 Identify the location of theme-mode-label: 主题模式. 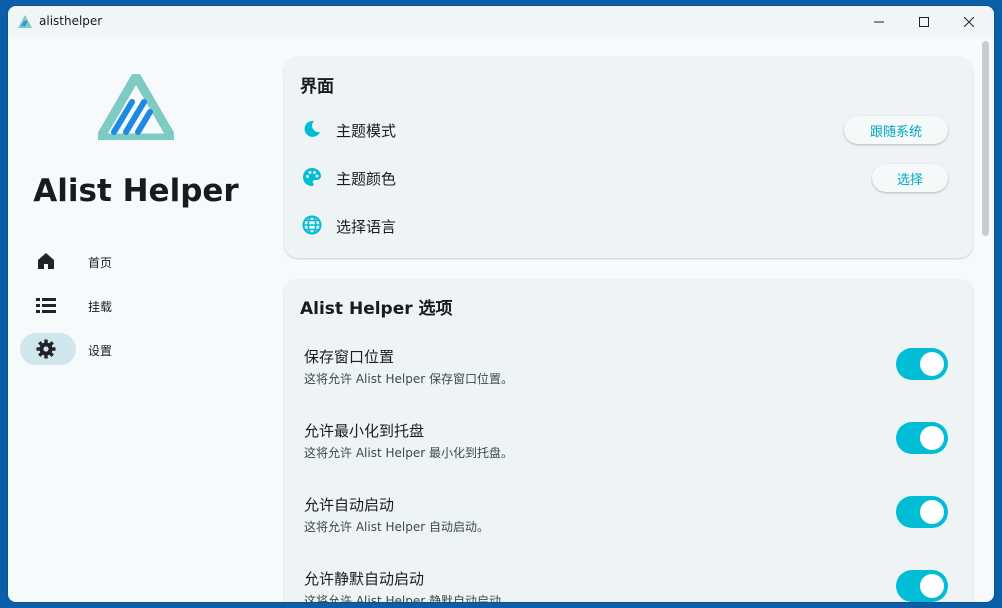
(366, 131).